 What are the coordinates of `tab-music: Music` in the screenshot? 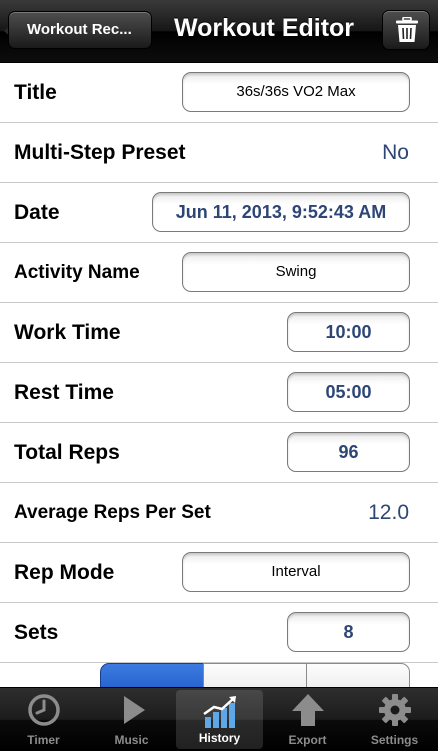 It's located at (131, 719).